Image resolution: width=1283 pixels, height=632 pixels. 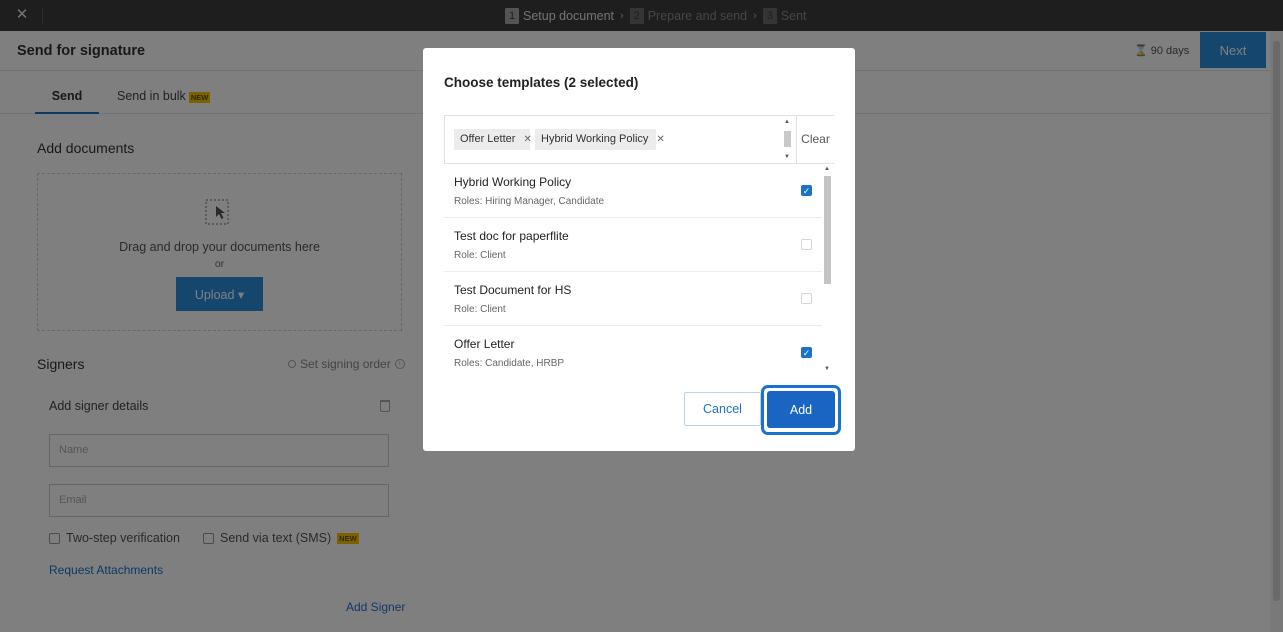 I want to click on chip-label: Offer Letter, so click(x=488, y=139).